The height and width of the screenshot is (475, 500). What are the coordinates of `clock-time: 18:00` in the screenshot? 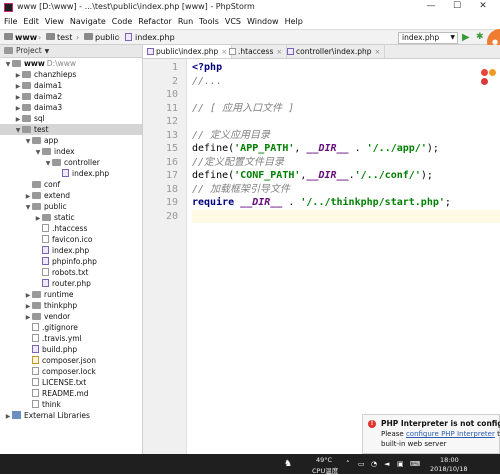 It's located at (449, 460).